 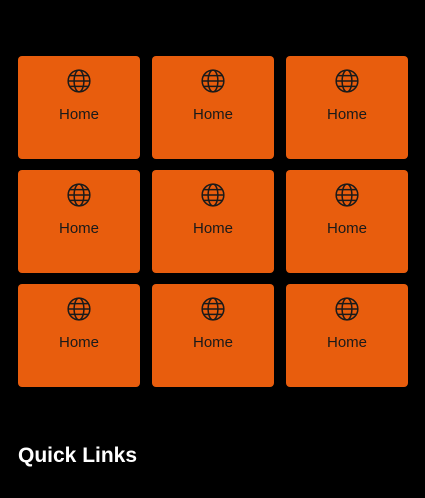 I want to click on tile-home-1: Home, so click(x=79, y=107).